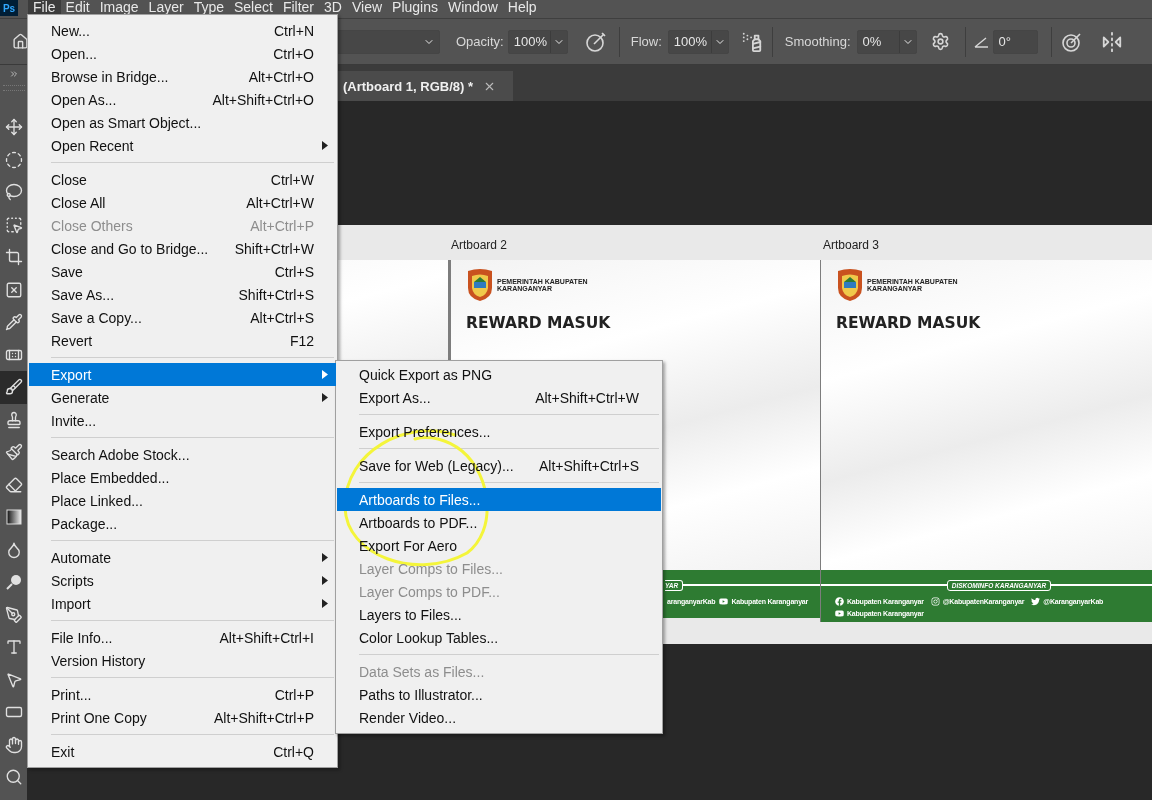  What do you see at coordinates (595, 41) in the screenshot?
I see `pressure-pen-icon` at bounding box center [595, 41].